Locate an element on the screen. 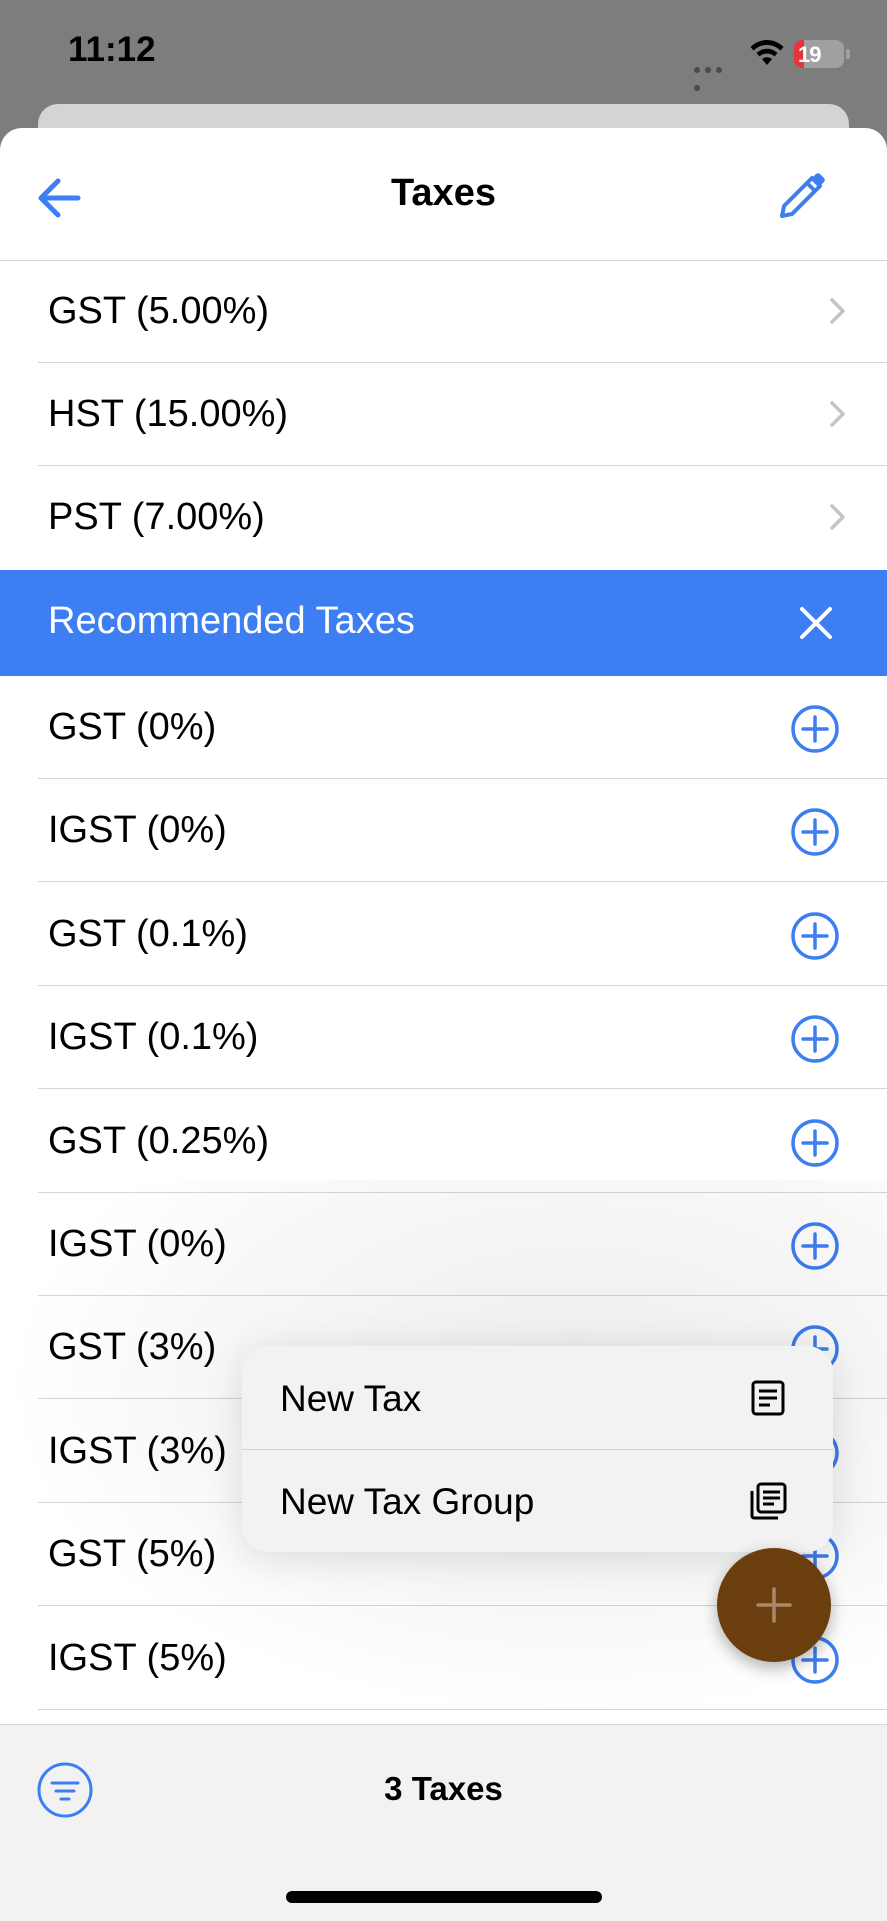 The image size is (887, 1921). wifi-icon is located at coordinates (767, 52).